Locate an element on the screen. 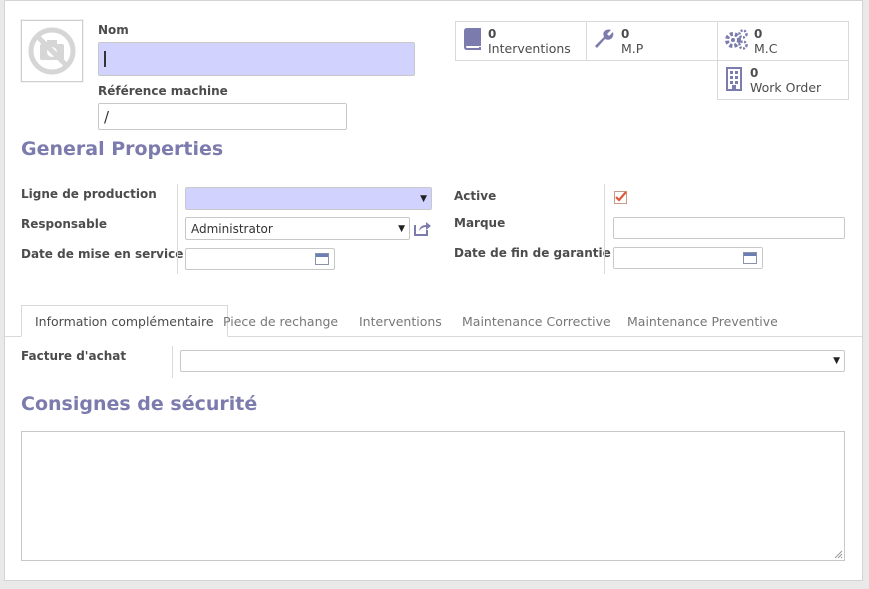 This screenshot has height=589, width=869. reference-label: Référence machine is located at coordinates (163, 91).